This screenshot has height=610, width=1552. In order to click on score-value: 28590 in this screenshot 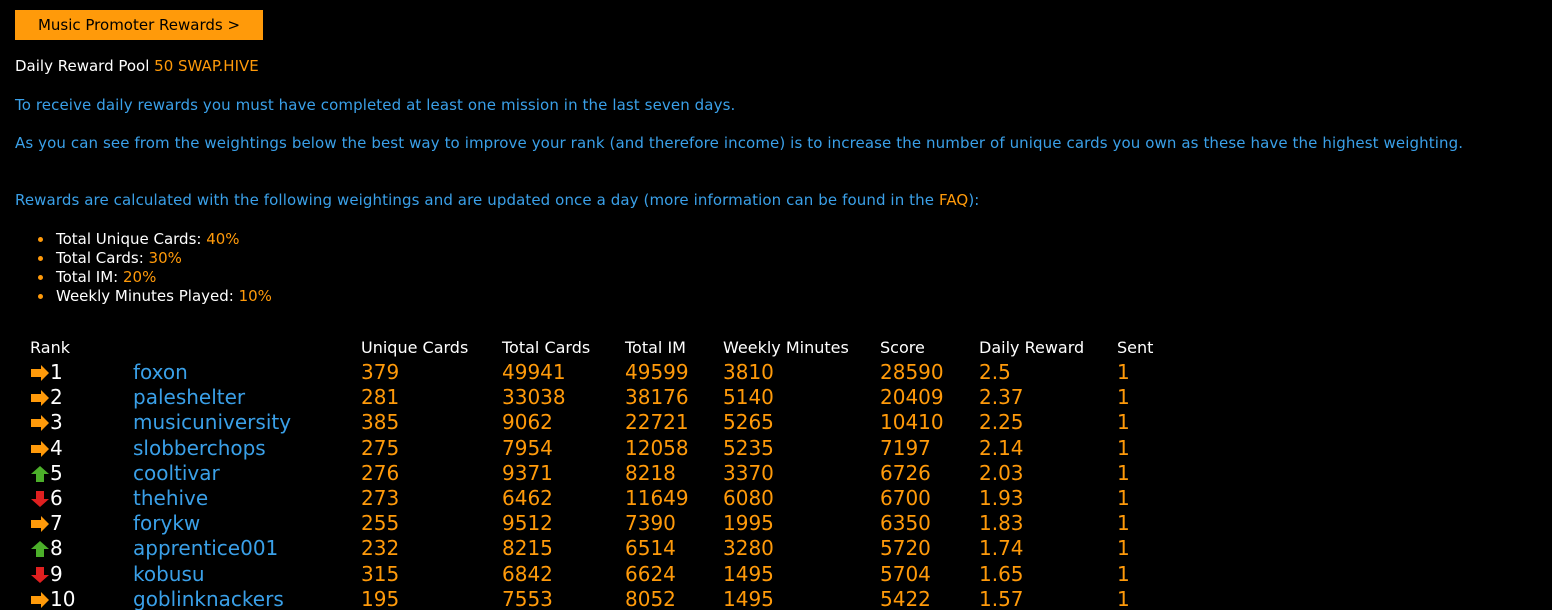, I will do `click(912, 372)`.